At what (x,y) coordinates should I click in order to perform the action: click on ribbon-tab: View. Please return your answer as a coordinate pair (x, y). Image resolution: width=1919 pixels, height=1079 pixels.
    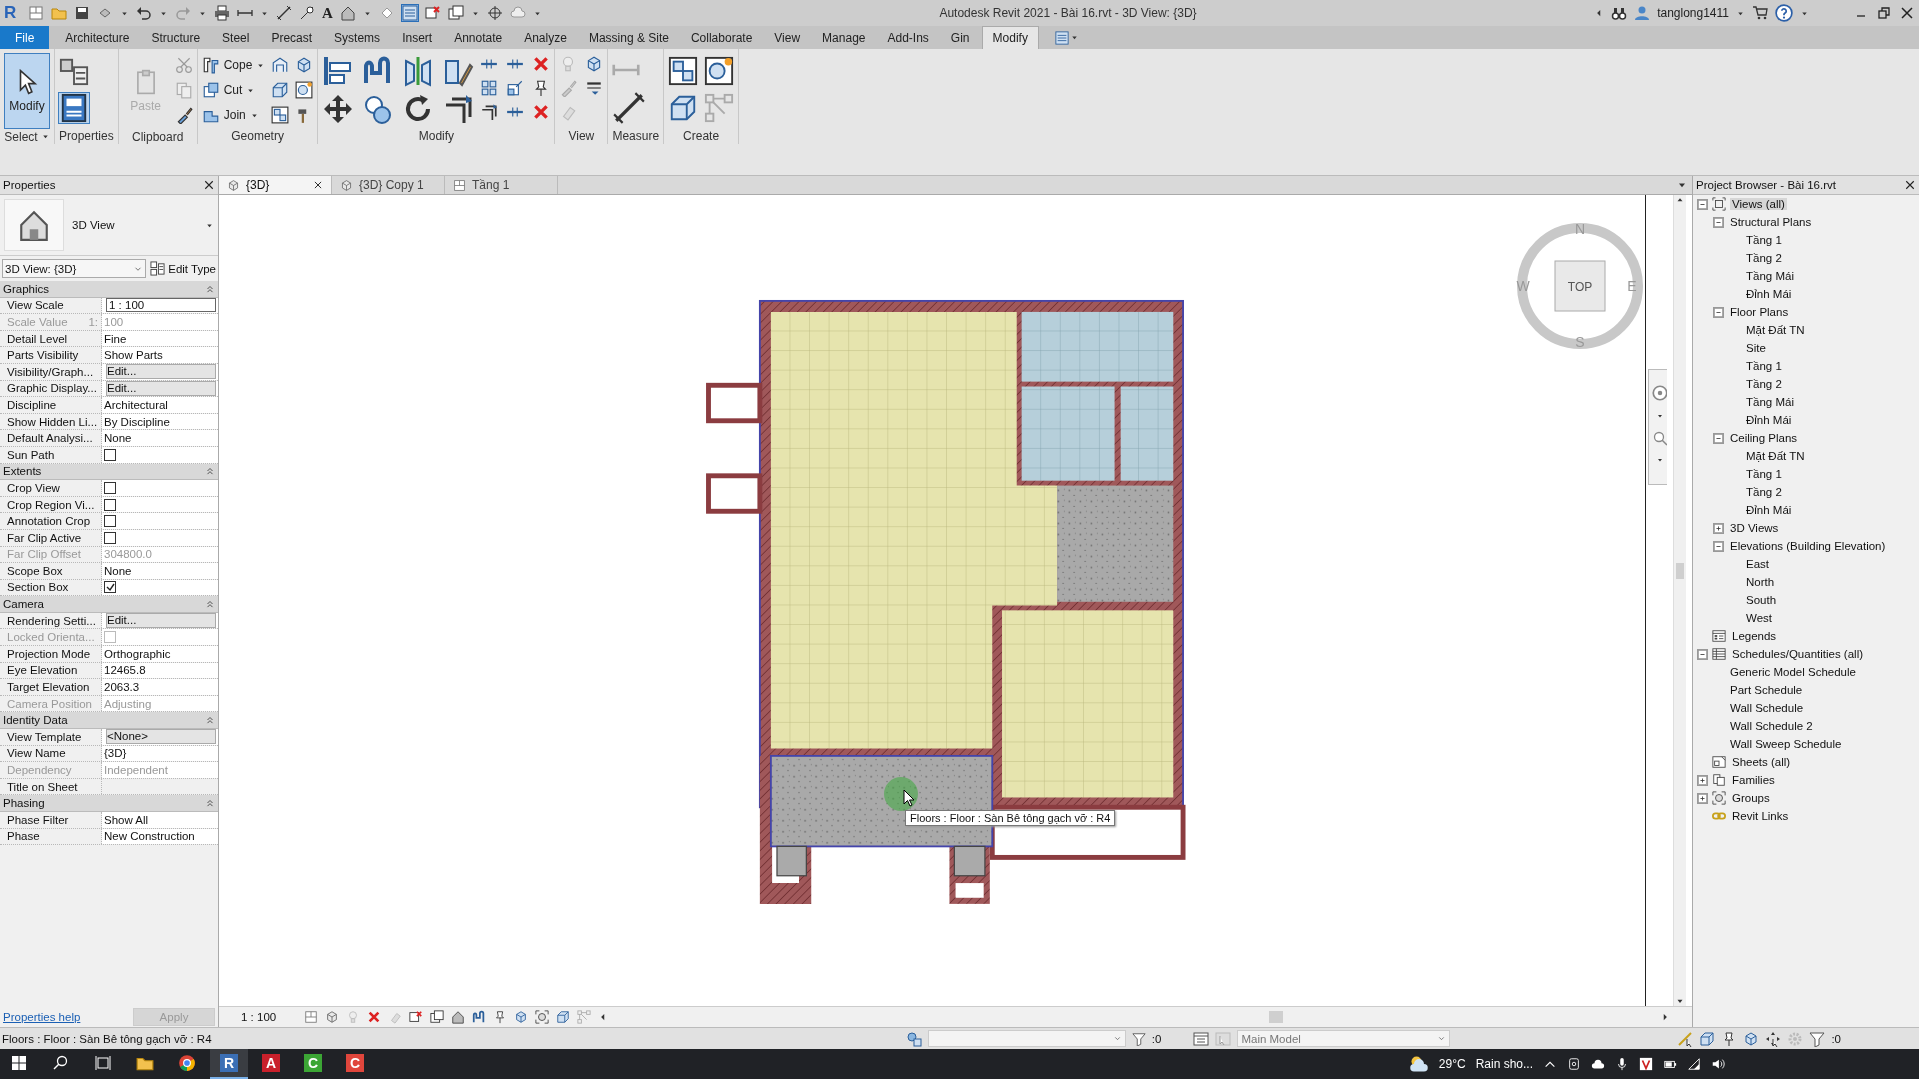
    Looking at the image, I should click on (787, 37).